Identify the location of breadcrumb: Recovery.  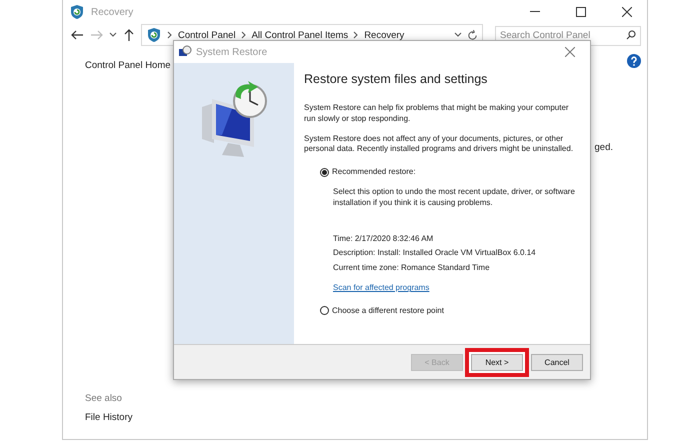
(384, 35).